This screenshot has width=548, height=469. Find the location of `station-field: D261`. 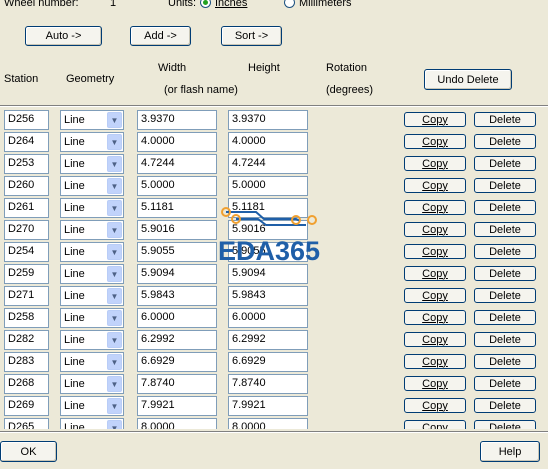

station-field: D261 is located at coordinates (26, 208).